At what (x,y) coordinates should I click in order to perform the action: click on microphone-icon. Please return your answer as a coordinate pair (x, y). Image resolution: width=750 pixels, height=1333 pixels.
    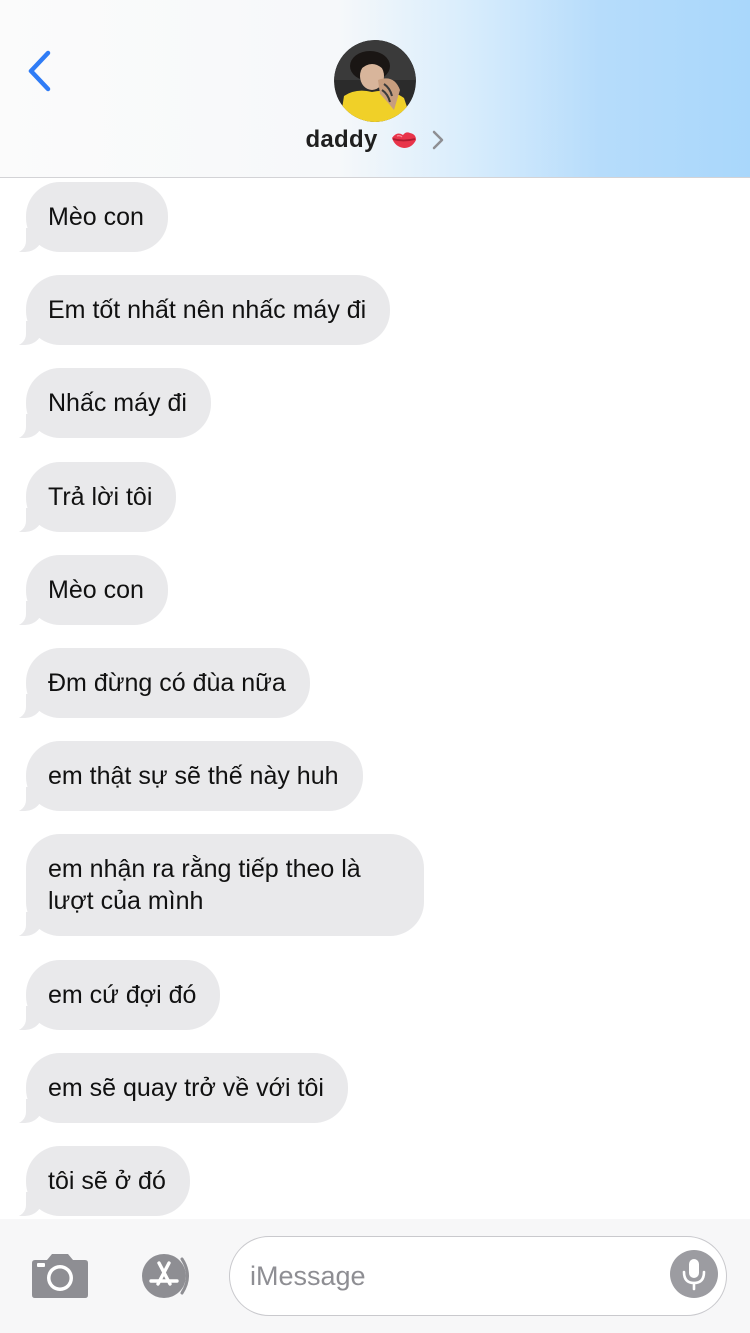
    Looking at the image, I should click on (694, 1275).